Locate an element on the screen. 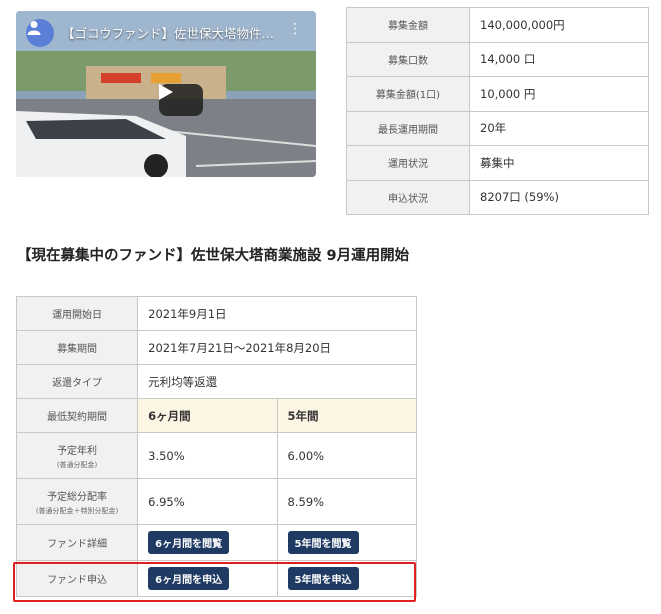  table-row: 予定年利 (普通分配金) 3.50% 6.00% is located at coordinates (216, 455).